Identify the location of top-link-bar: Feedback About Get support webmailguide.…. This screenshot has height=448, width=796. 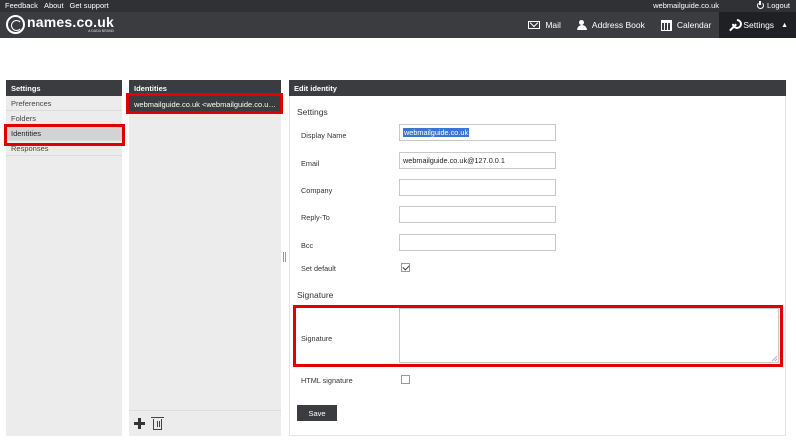
(398, 6).